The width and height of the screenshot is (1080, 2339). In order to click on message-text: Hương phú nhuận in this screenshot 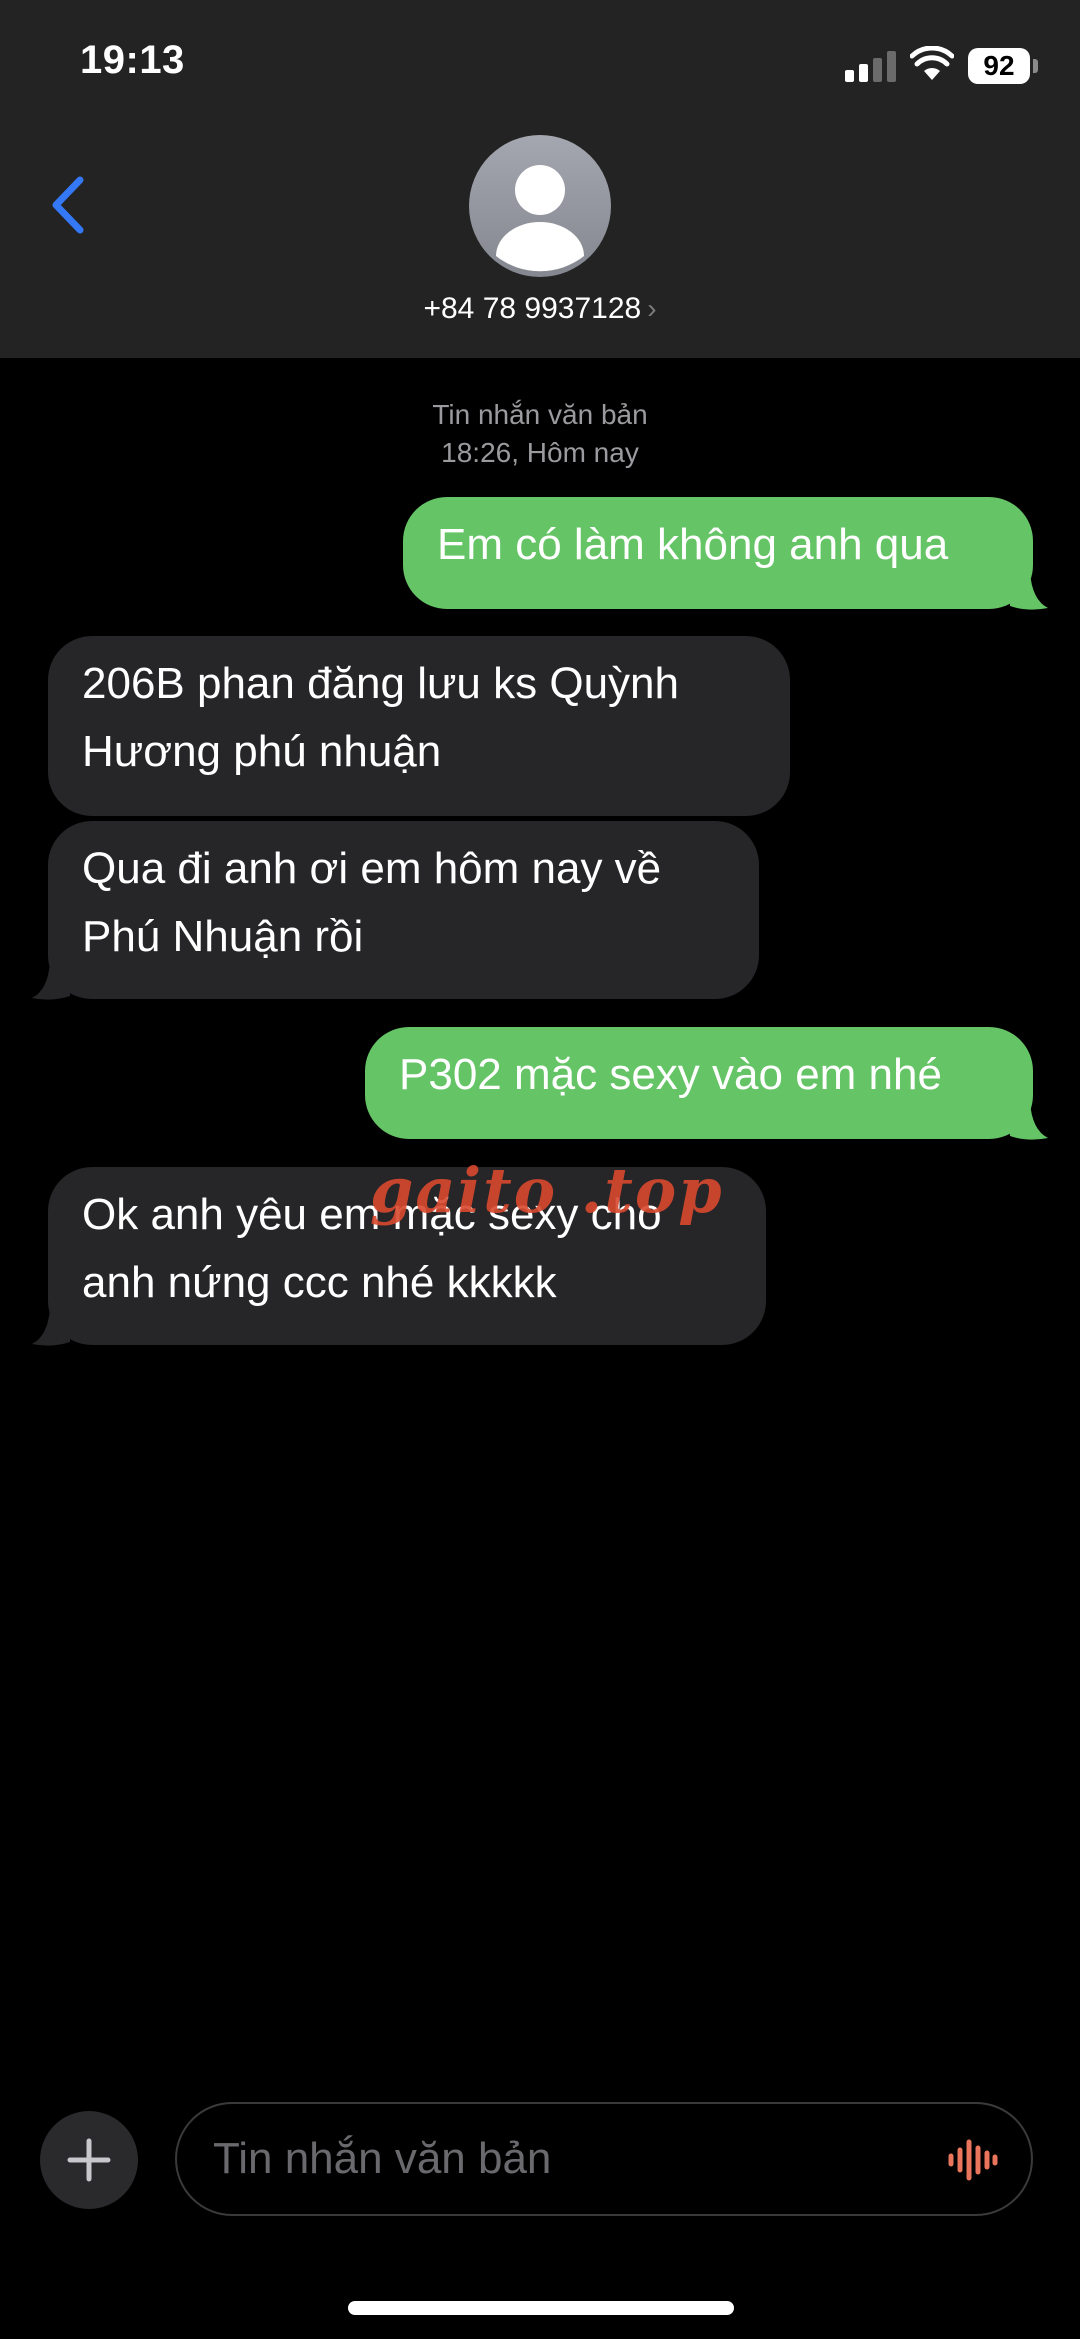, I will do `click(262, 751)`.